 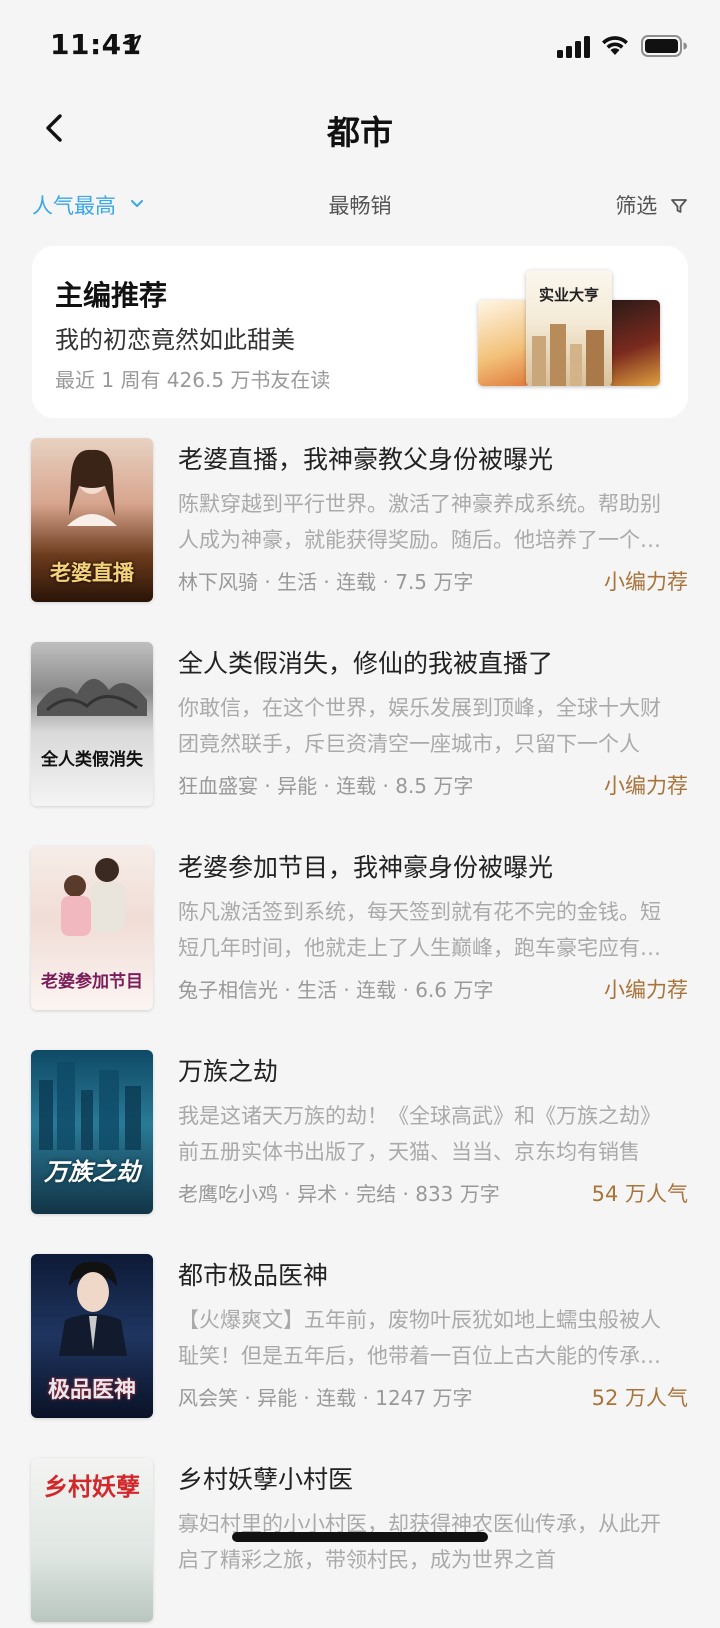 What do you see at coordinates (568, 355) in the screenshot?
I see `city-skyline-art` at bounding box center [568, 355].